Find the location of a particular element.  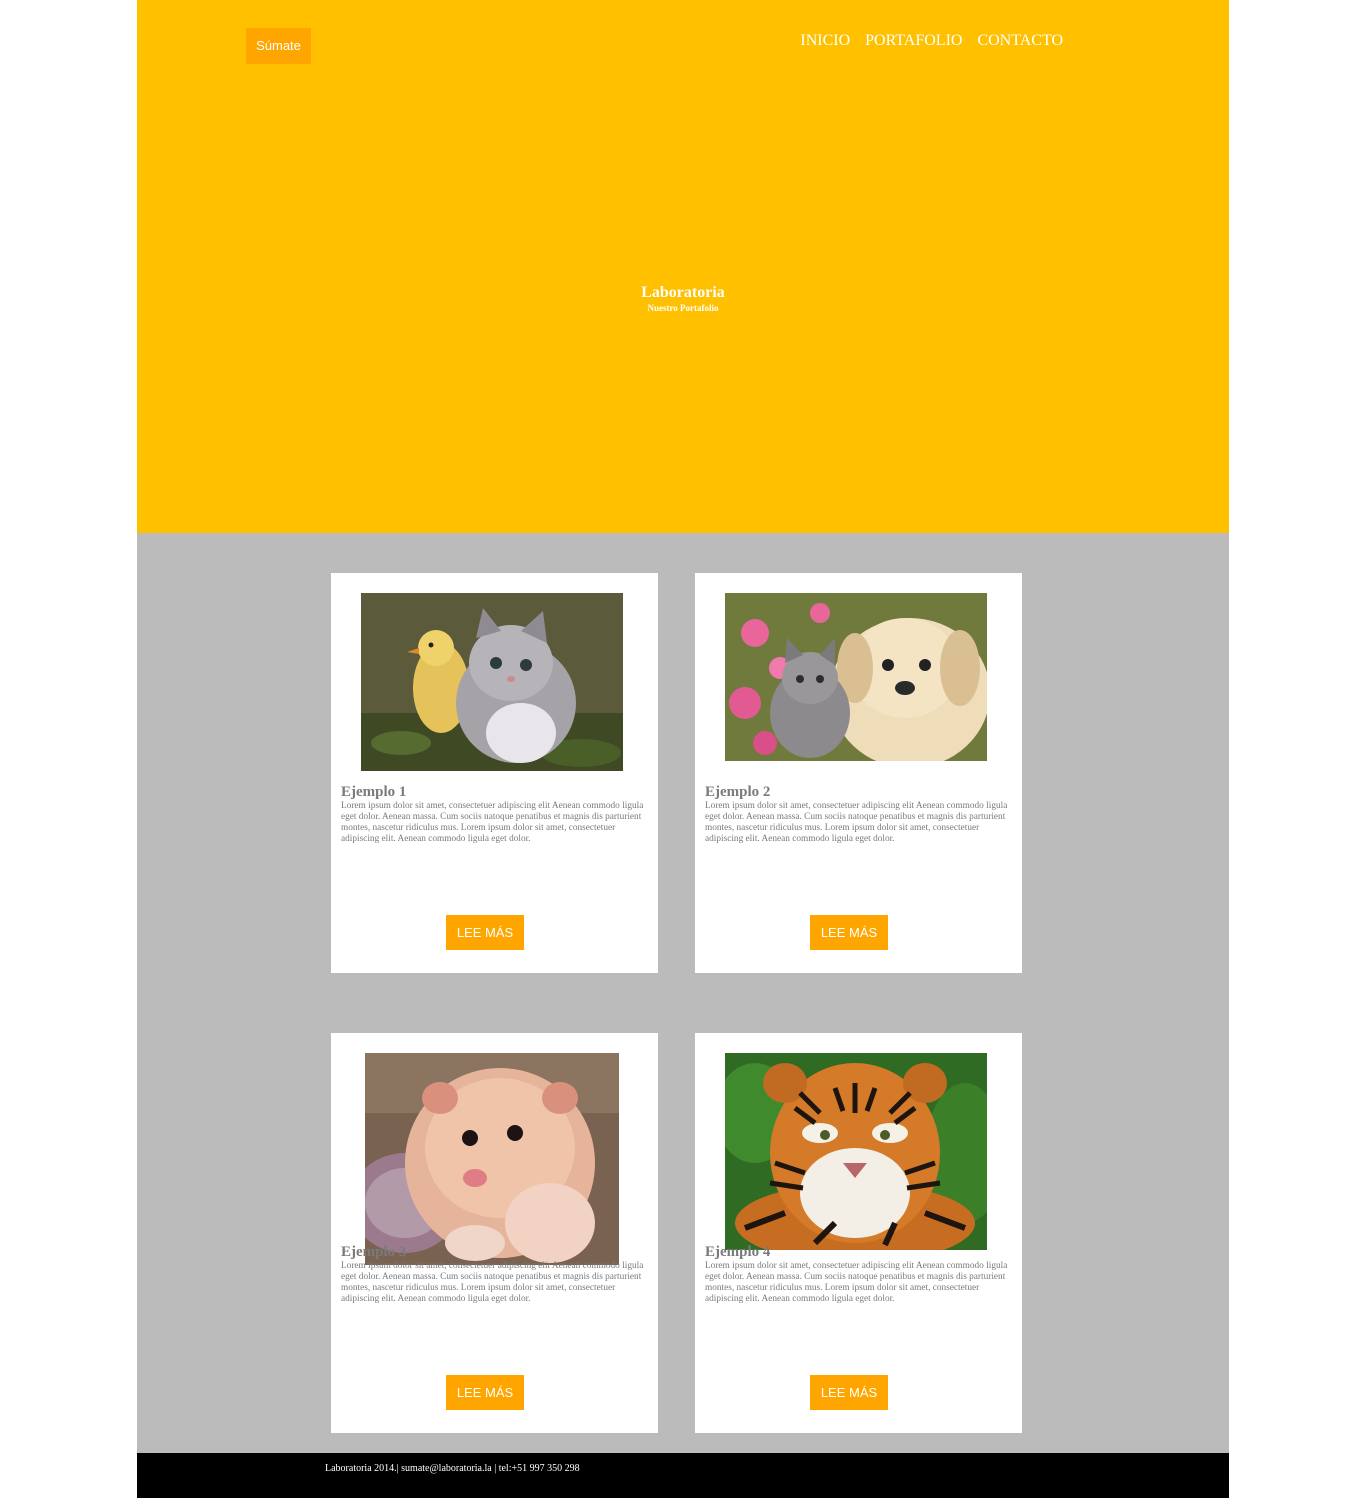

hamster-photo is located at coordinates (492, 1159).